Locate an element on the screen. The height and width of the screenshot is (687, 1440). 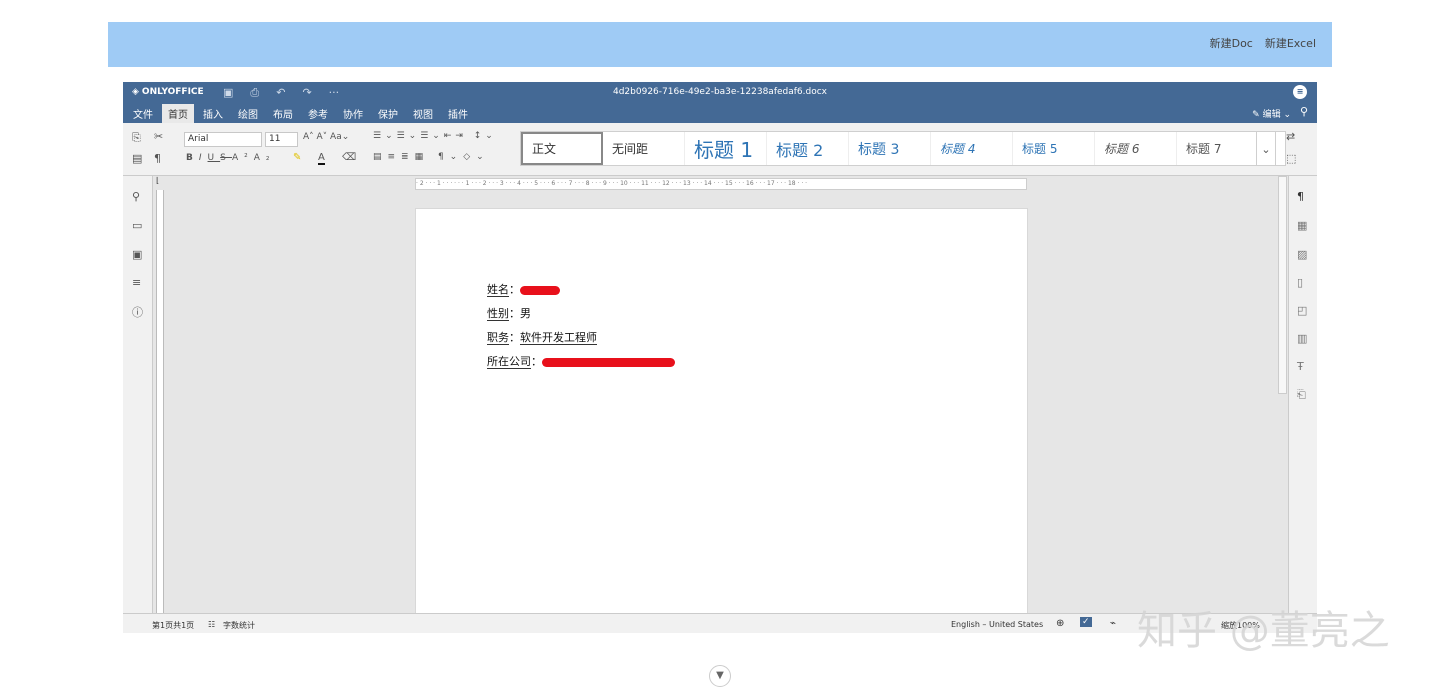
highlight-icon: ✎ is located at coordinates (297, 157).